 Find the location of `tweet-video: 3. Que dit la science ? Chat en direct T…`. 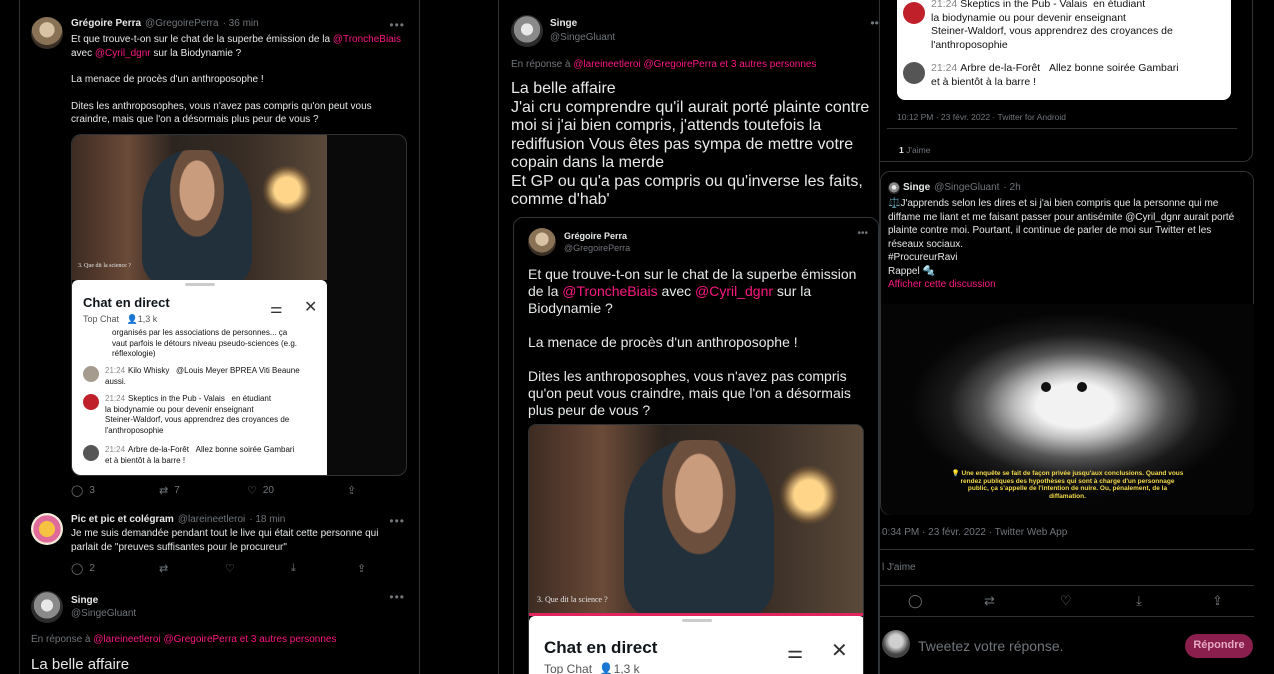

tweet-video: 3. Que dit la science ? Chat en direct T… is located at coordinates (239, 305).